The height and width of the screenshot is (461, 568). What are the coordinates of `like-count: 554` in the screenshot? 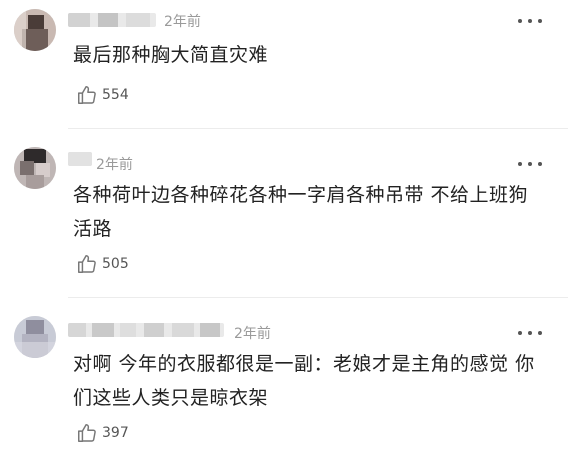 It's located at (115, 95).